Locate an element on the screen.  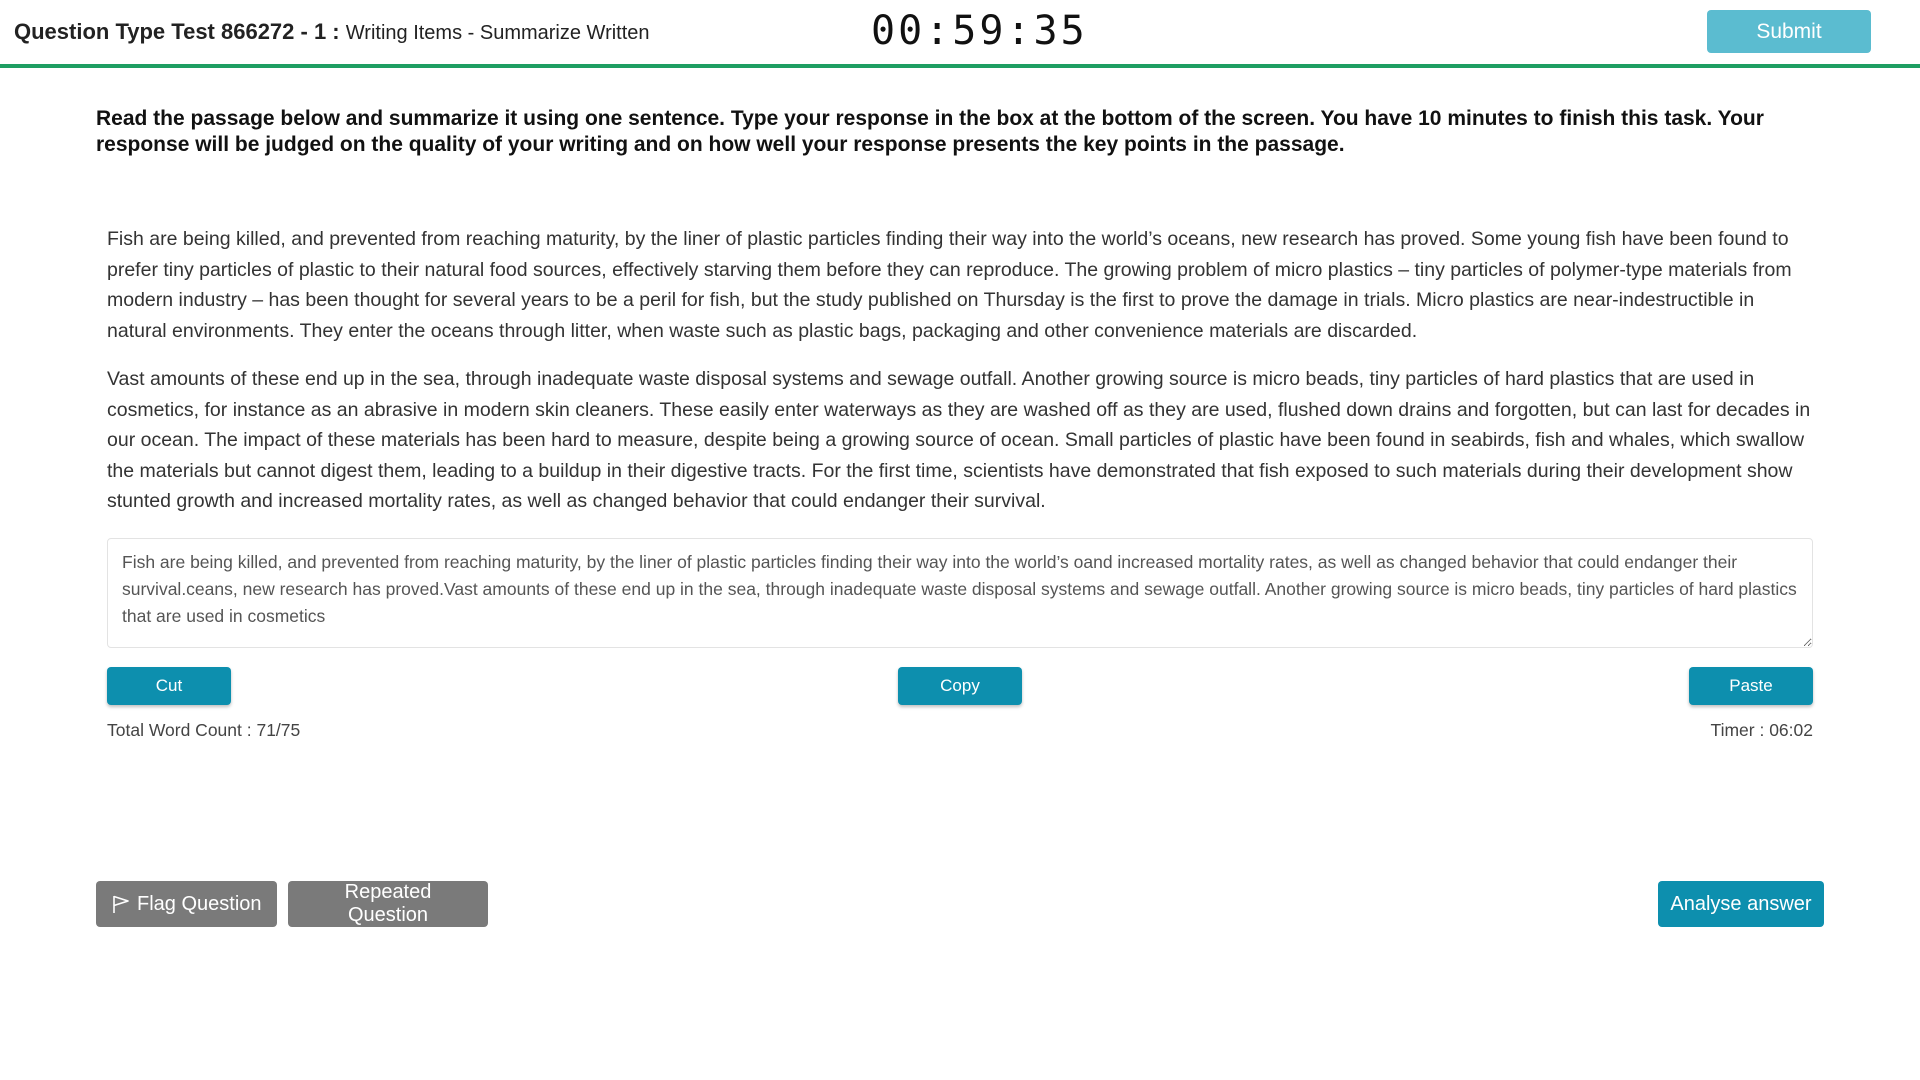
analyse-answer-button: Analyse answer is located at coordinates (1741, 904).